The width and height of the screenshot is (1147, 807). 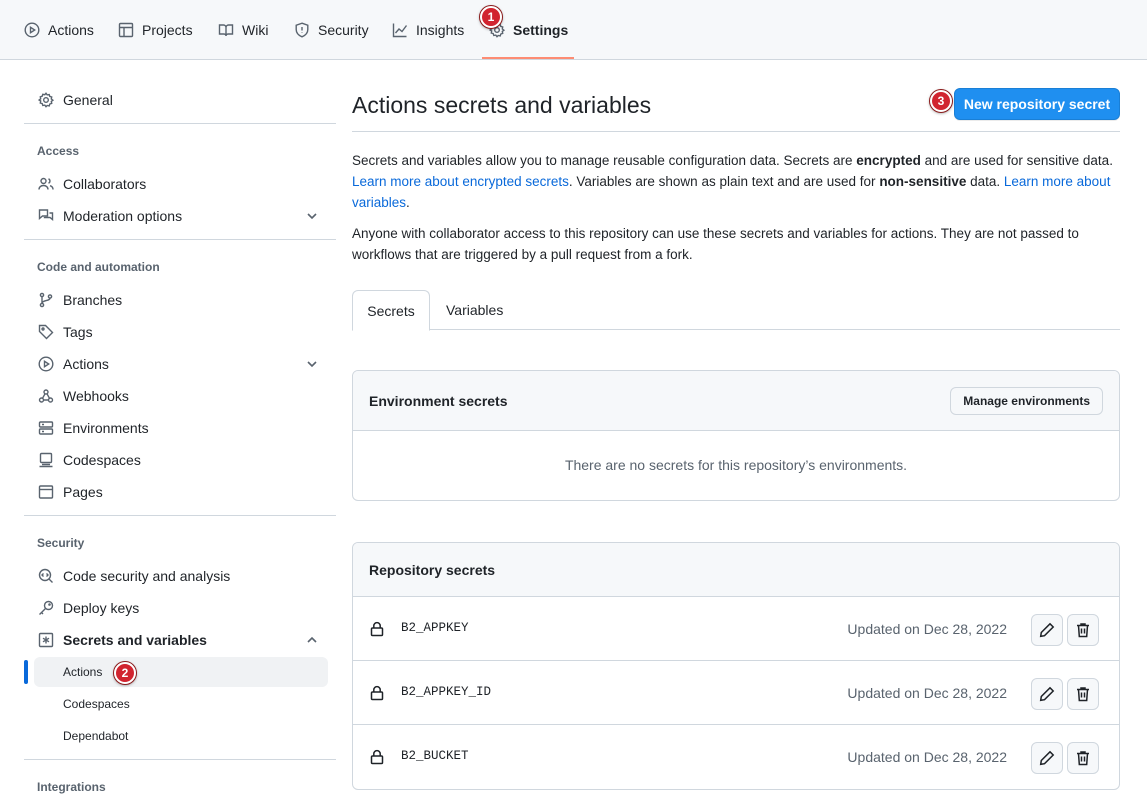 I want to click on tab-security: Security, so click(x=331, y=30).